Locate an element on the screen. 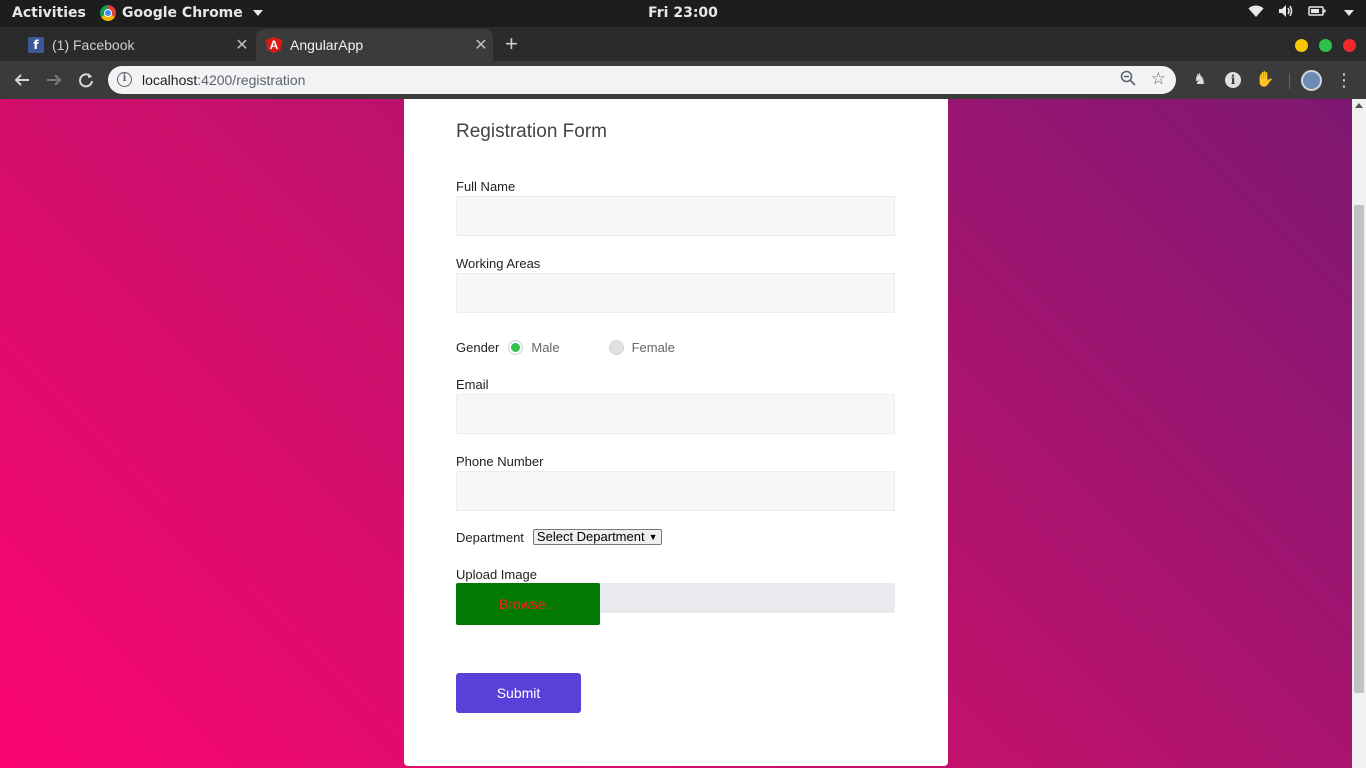 The height and width of the screenshot is (768, 1366). extension-info-icon: i is located at coordinates (1233, 80).